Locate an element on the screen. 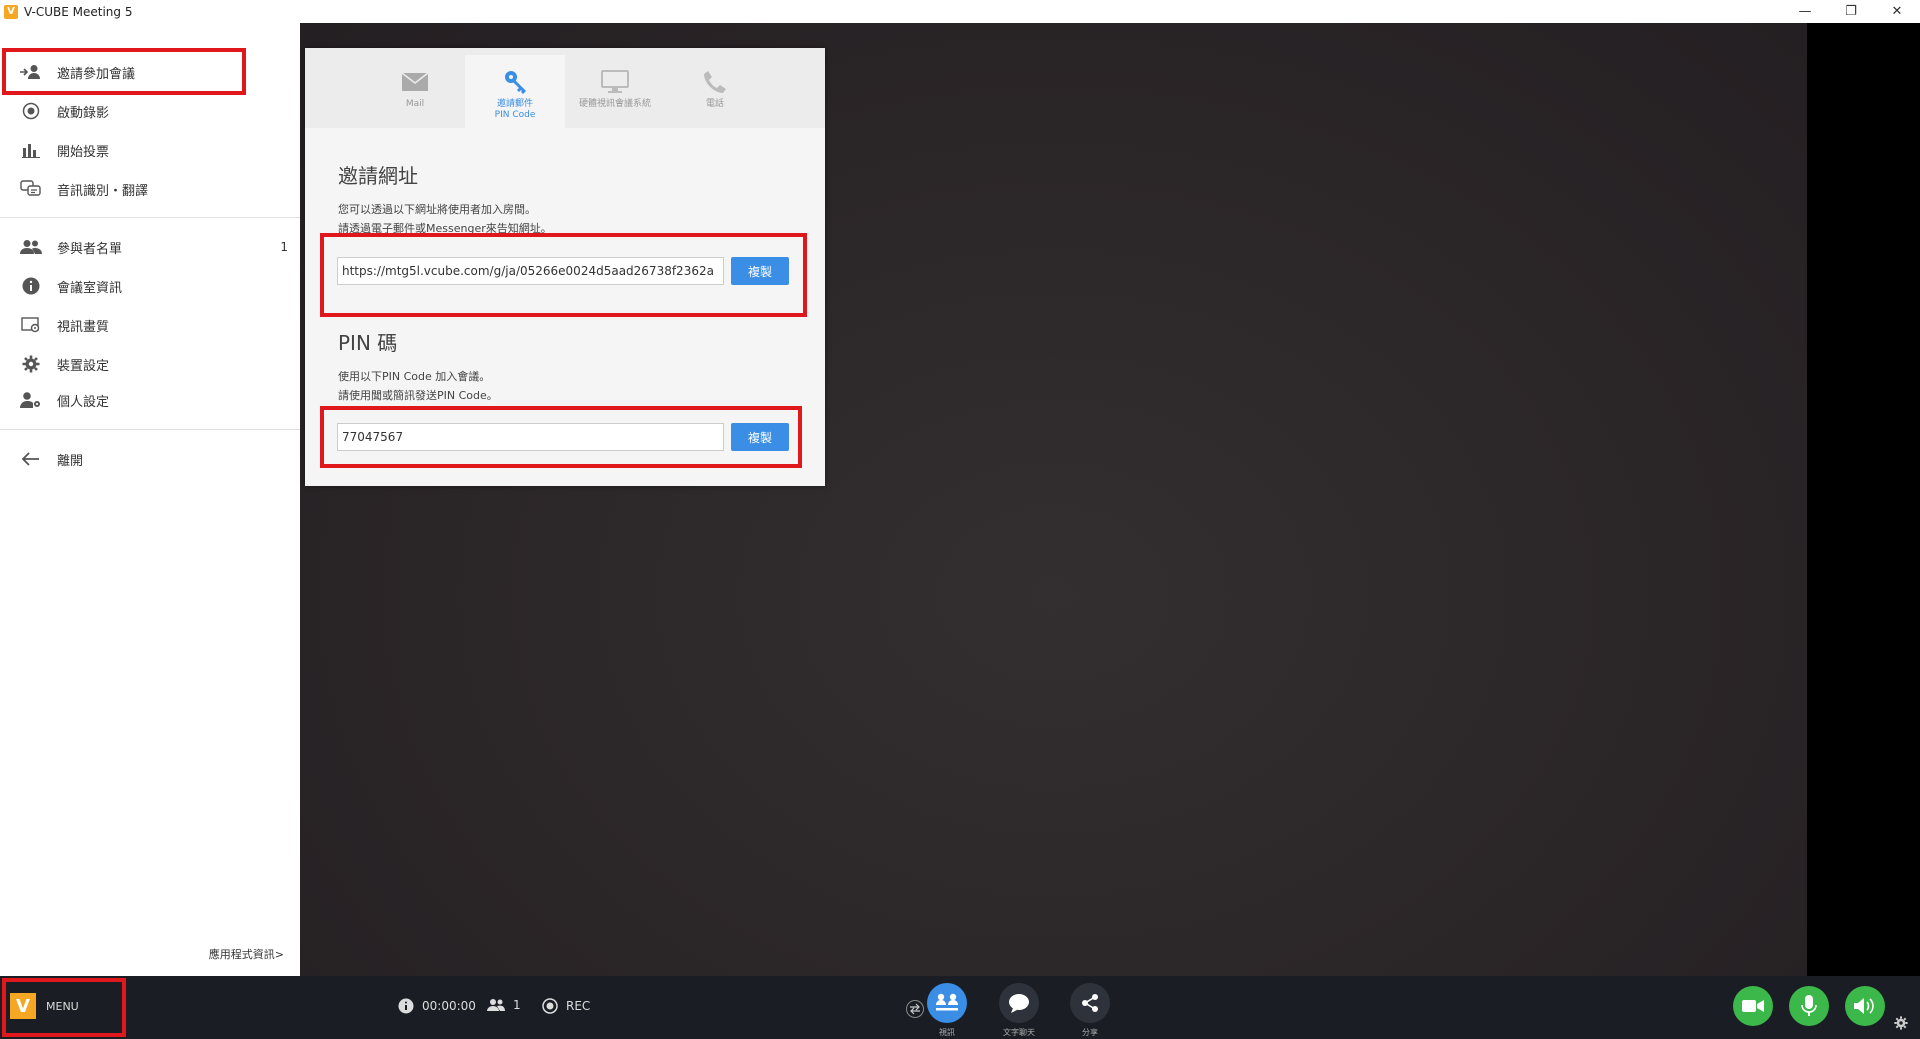 The height and width of the screenshot is (1039, 1920). highlight-menu-button is located at coordinates (64, 1007).